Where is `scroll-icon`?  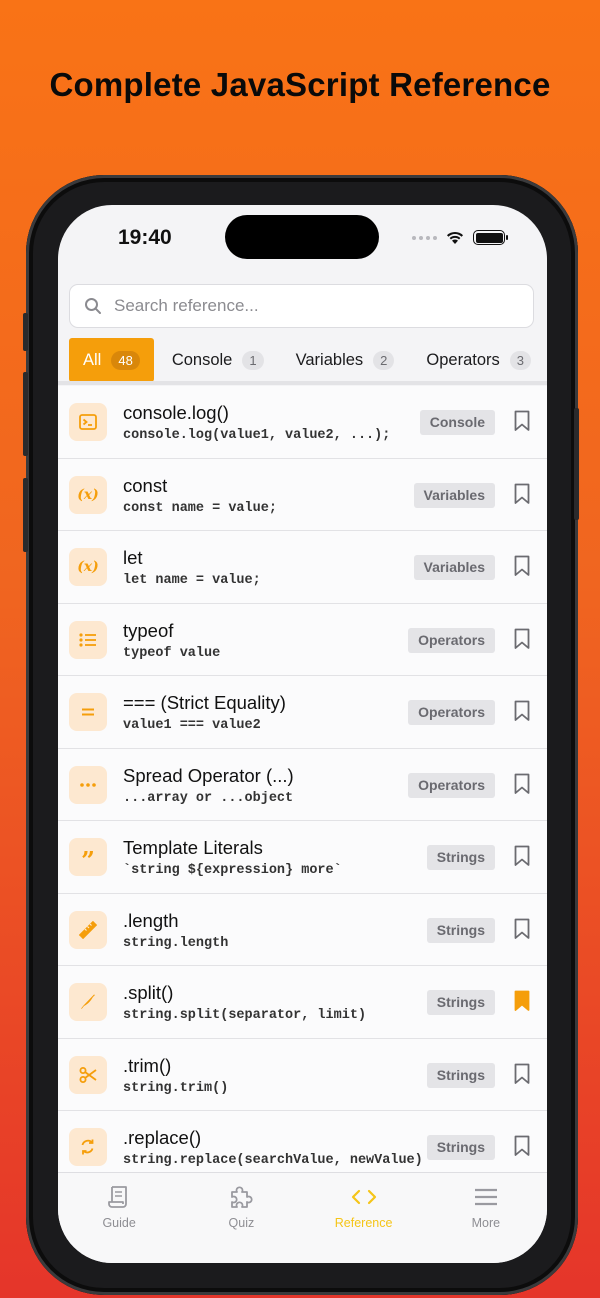
scroll-icon is located at coordinates (118, 1197).